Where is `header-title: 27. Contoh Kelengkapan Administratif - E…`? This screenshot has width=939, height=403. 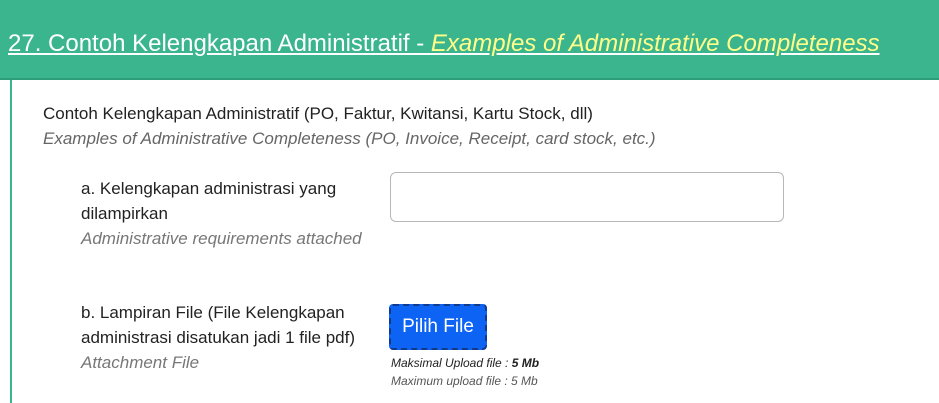 header-title: 27. Contoh Kelengkapan Administratif - E… is located at coordinates (444, 44).